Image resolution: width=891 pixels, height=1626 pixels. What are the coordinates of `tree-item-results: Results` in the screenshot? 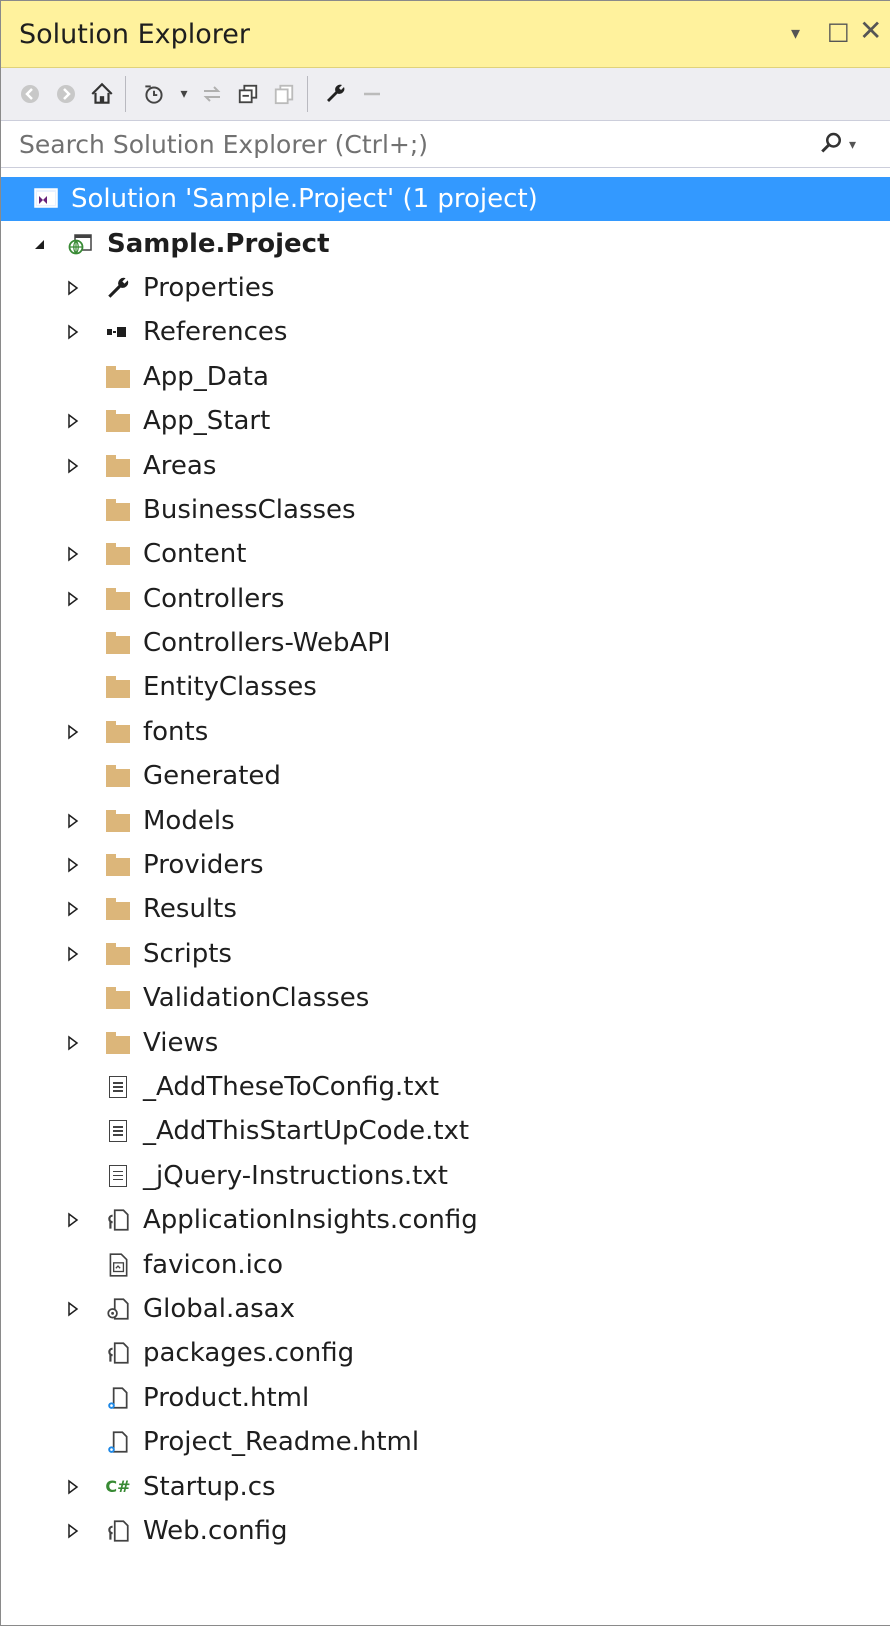 It's located at (445, 909).